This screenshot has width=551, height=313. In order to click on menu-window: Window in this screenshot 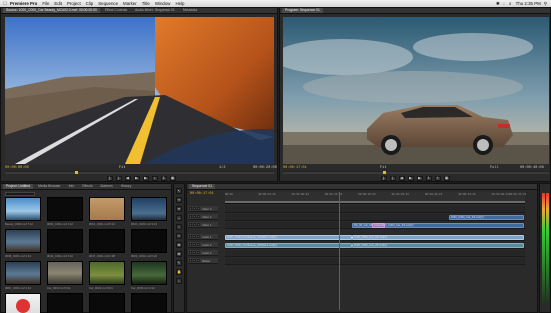, I will do `click(163, 3)`.